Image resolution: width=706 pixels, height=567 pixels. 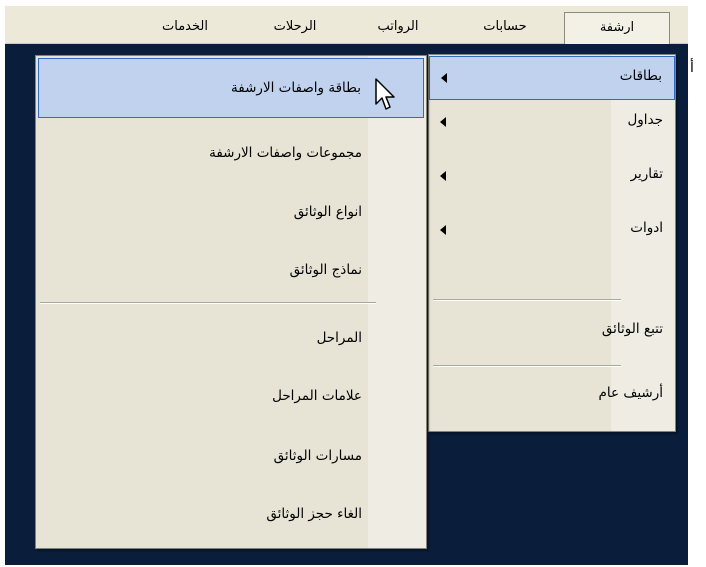 What do you see at coordinates (325, 270) in the screenshot?
I see `menu-item-label: نماذج الوثائق` at bounding box center [325, 270].